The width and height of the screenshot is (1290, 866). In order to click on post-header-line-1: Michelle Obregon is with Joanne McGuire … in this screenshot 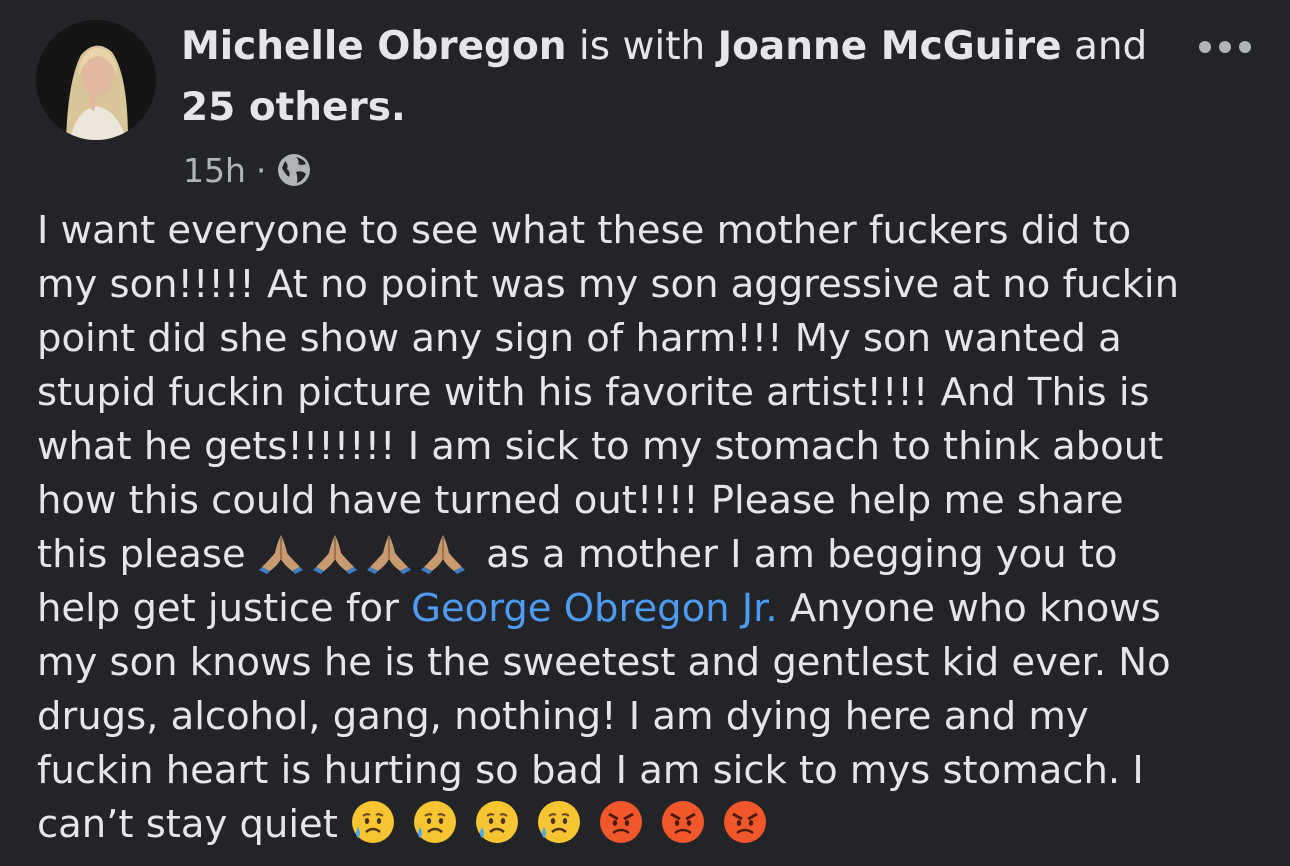, I will do `click(664, 47)`.